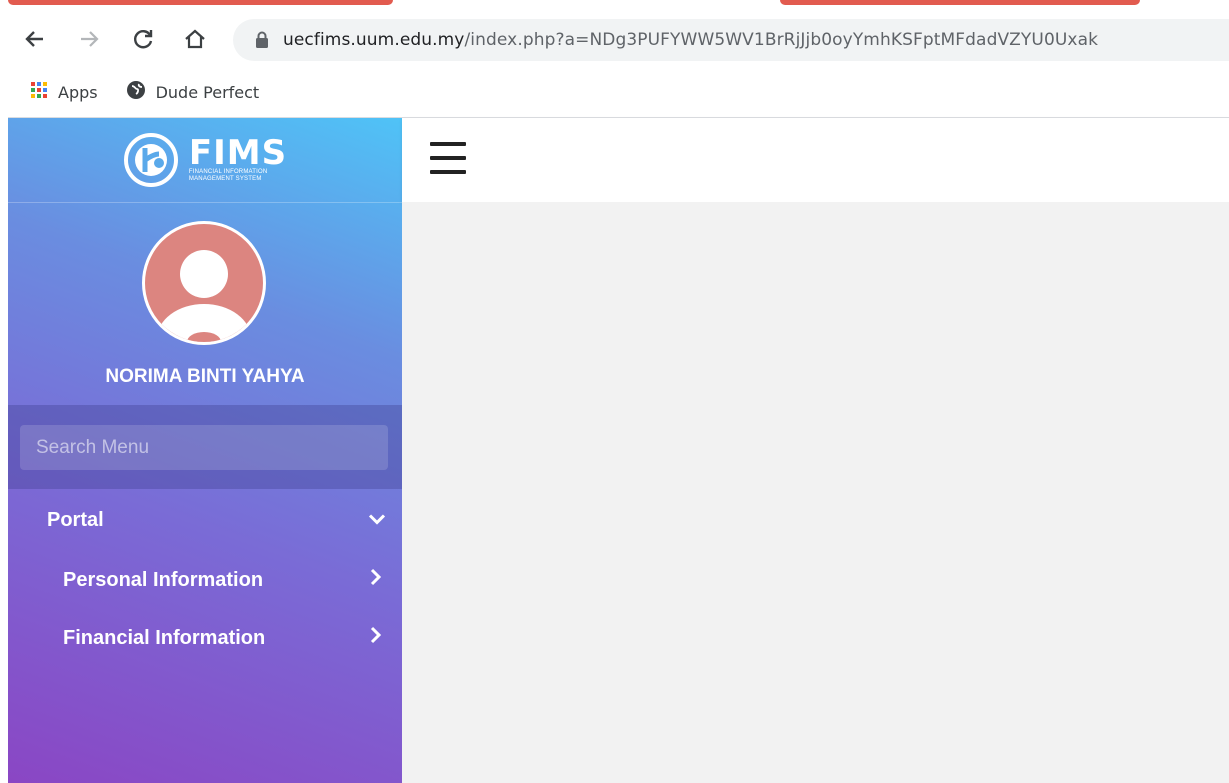  Describe the element at coordinates (195, 39) in the screenshot. I see `home-icon` at that location.